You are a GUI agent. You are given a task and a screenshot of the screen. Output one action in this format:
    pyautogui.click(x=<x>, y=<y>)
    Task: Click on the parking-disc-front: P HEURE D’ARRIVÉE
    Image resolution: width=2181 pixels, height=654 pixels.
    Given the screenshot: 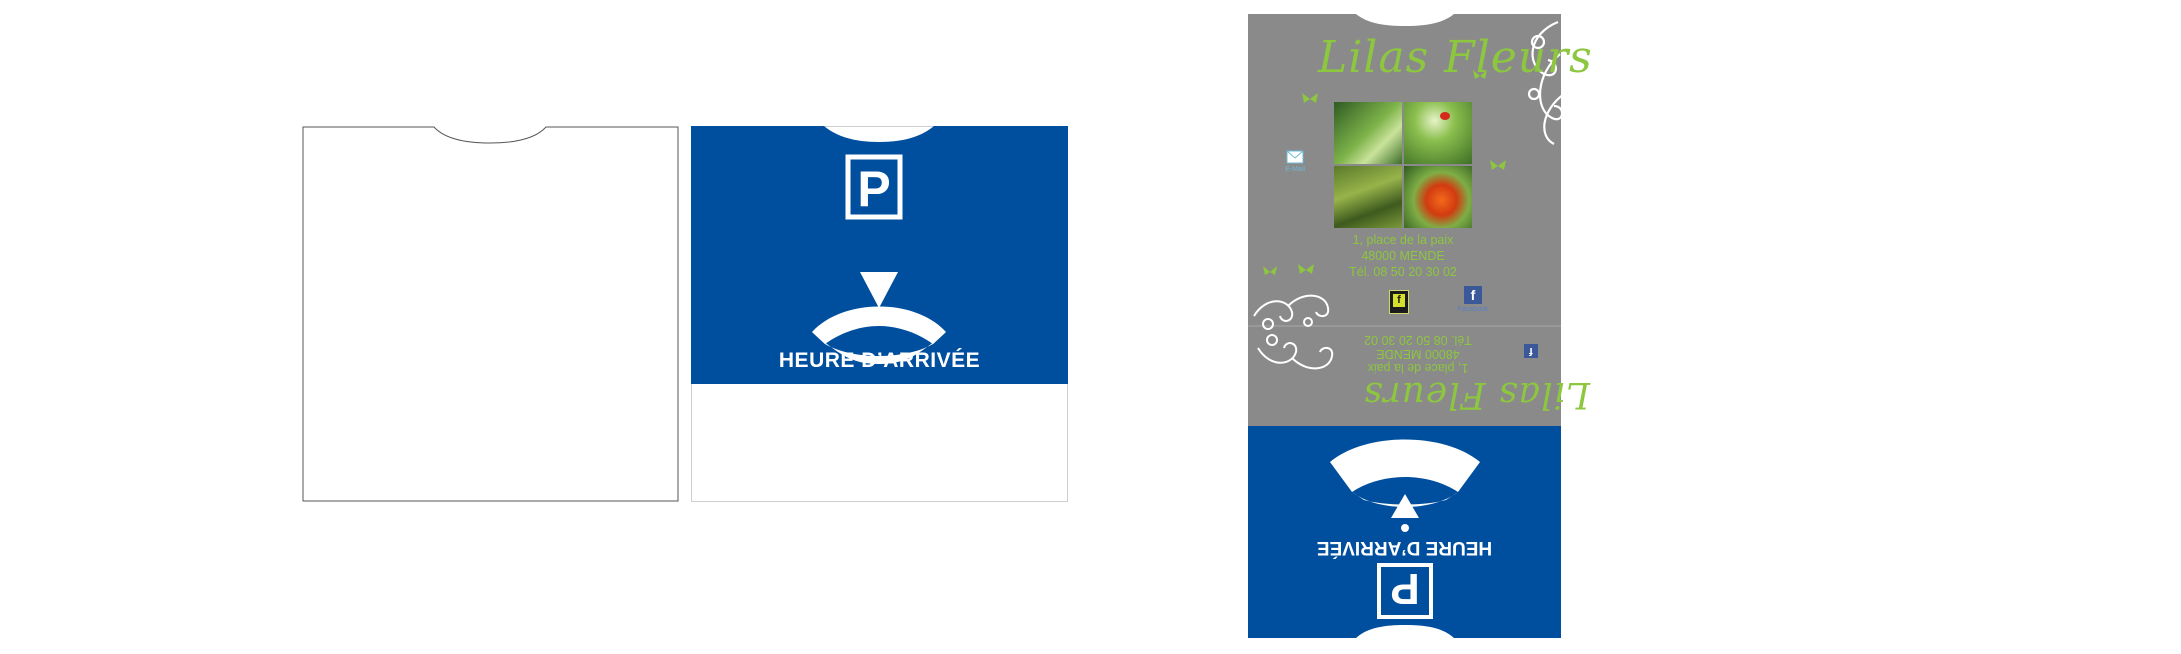 What is the action you would take?
    pyautogui.click(x=879, y=314)
    